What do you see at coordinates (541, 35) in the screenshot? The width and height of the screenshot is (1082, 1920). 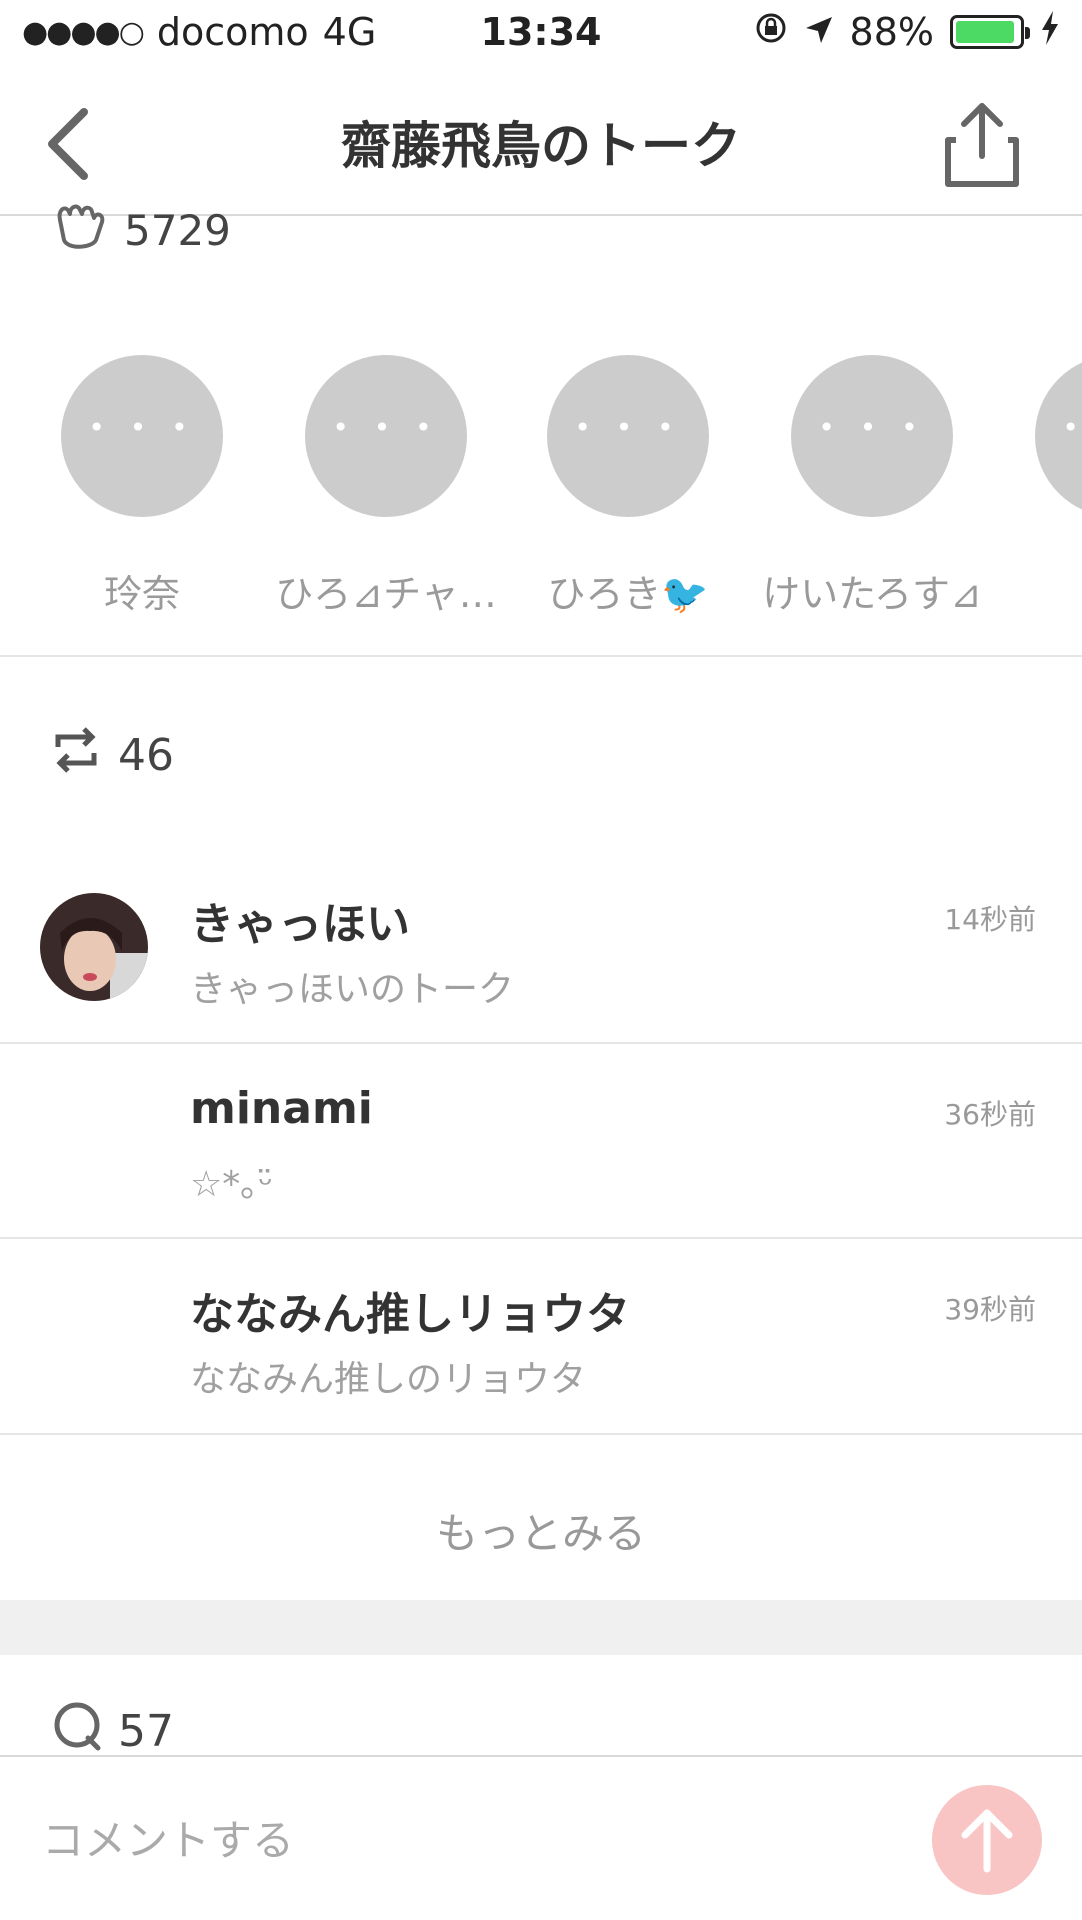 I see `status-bar: ●●●●○ docomo 4G 13:34 88%` at bounding box center [541, 35].